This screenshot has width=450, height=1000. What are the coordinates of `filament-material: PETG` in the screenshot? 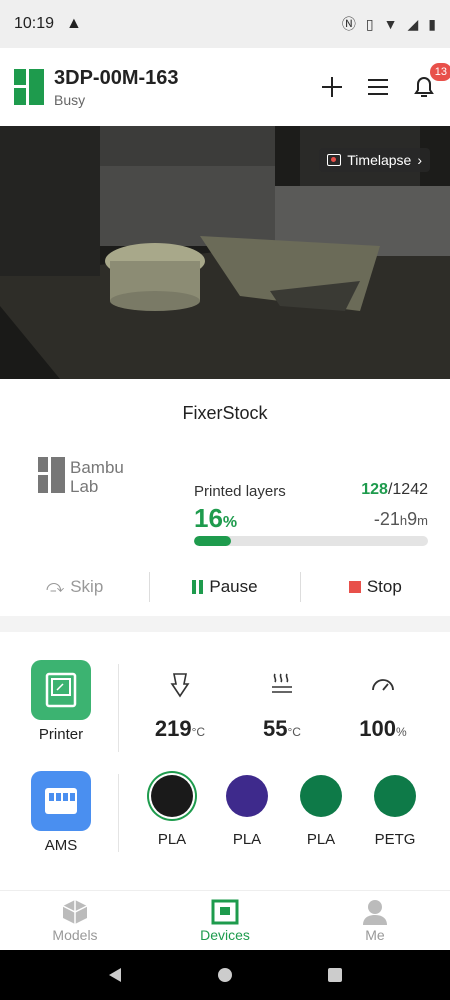 It's located at (395, 839).